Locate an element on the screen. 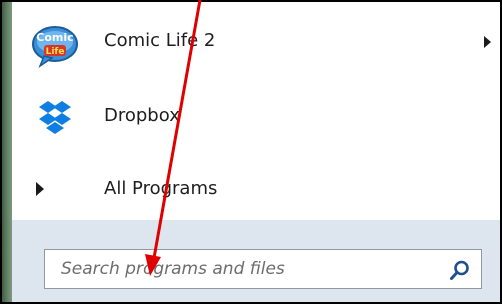  program-item-label: Comic Life 2 is located at coordinates (160, 40).